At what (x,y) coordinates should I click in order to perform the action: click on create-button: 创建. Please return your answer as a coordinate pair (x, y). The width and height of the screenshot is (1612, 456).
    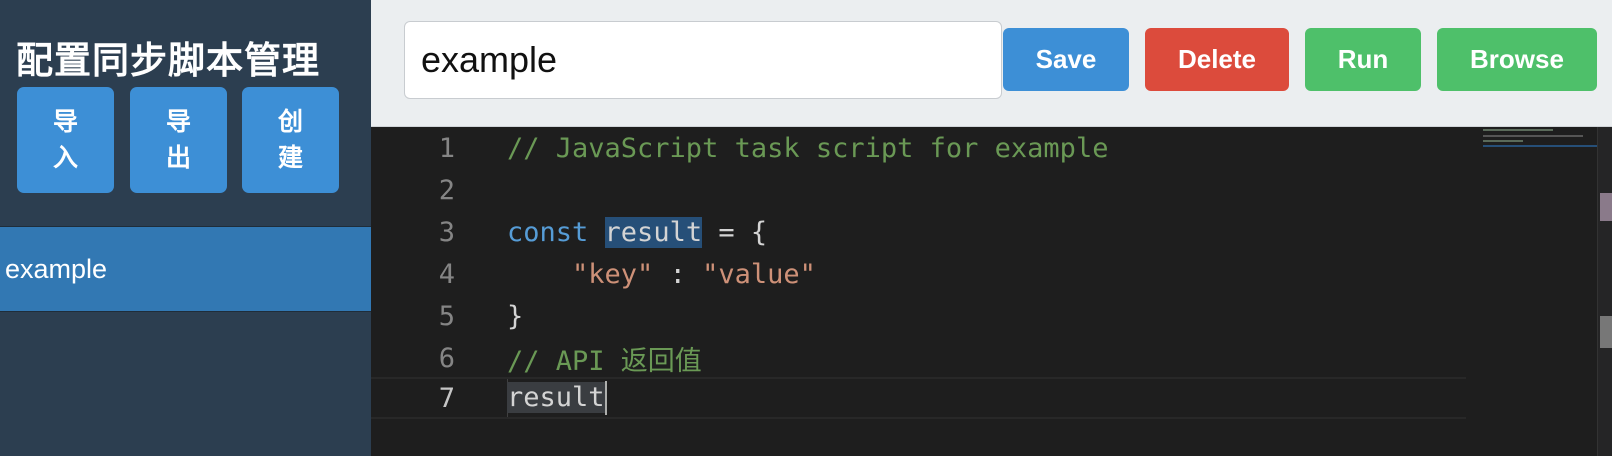
    Looking at the image, I should click on (290, 140).